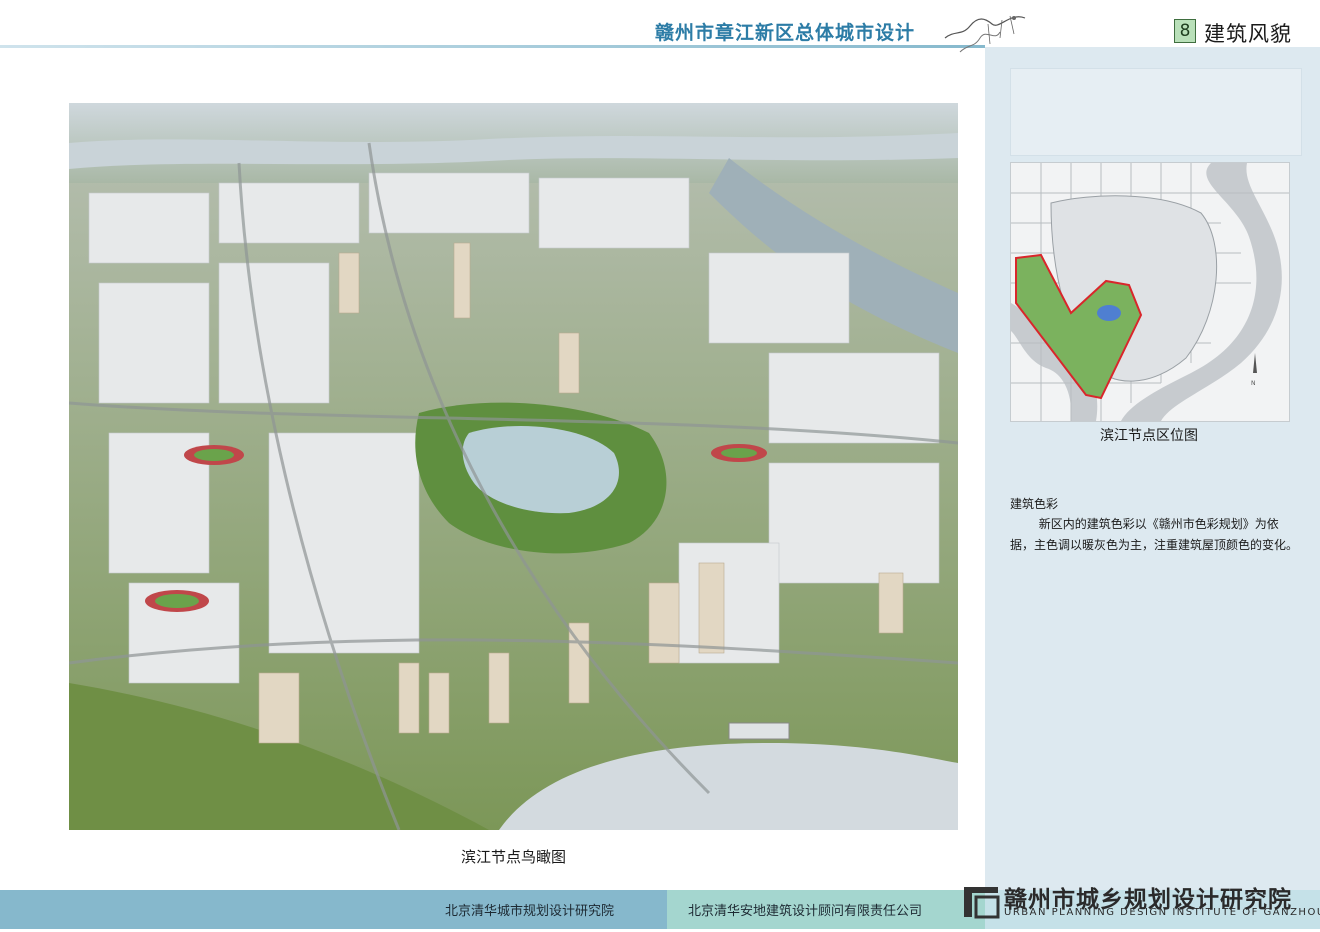 The image size is (1320, 932). I want to click on color-section-heading: 建筑色彩, so click(1034, 504).